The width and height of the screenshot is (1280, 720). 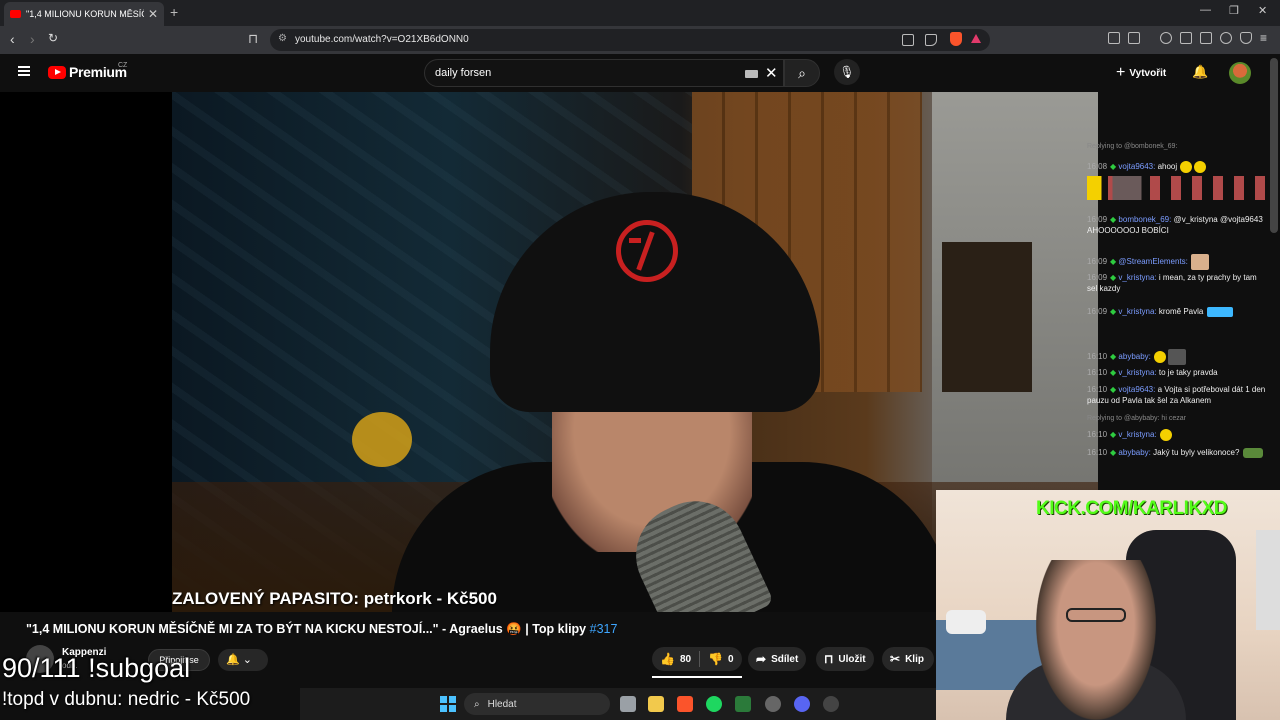 I want to click on voice-search-button: 🎙, so click(x=847, y=72).